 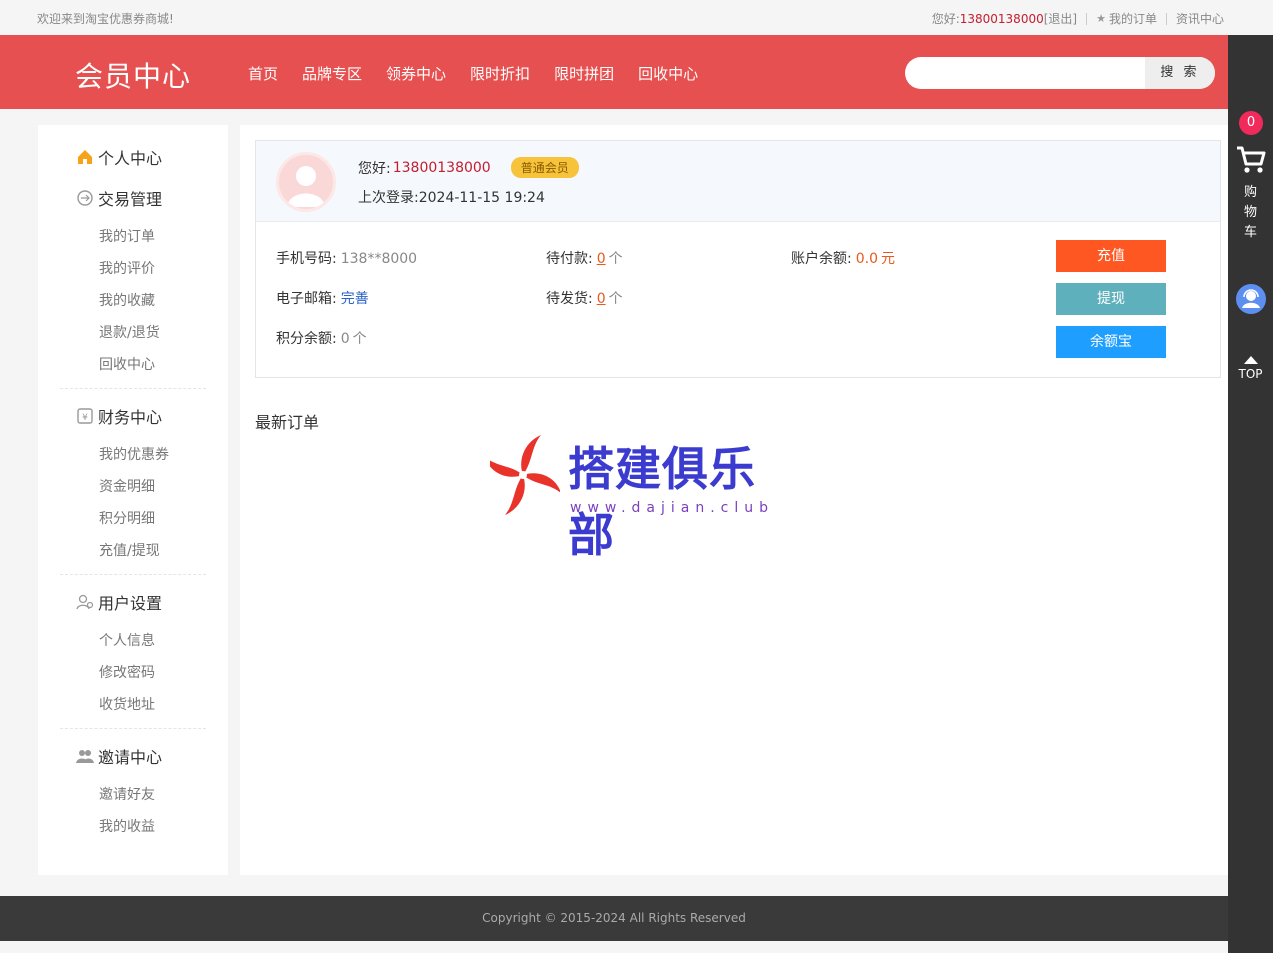 What do you see at coordinates (584, 73) in the screenshot?
I see `nav-group-buy: 限时拼团` at bounding box center [584, 73].